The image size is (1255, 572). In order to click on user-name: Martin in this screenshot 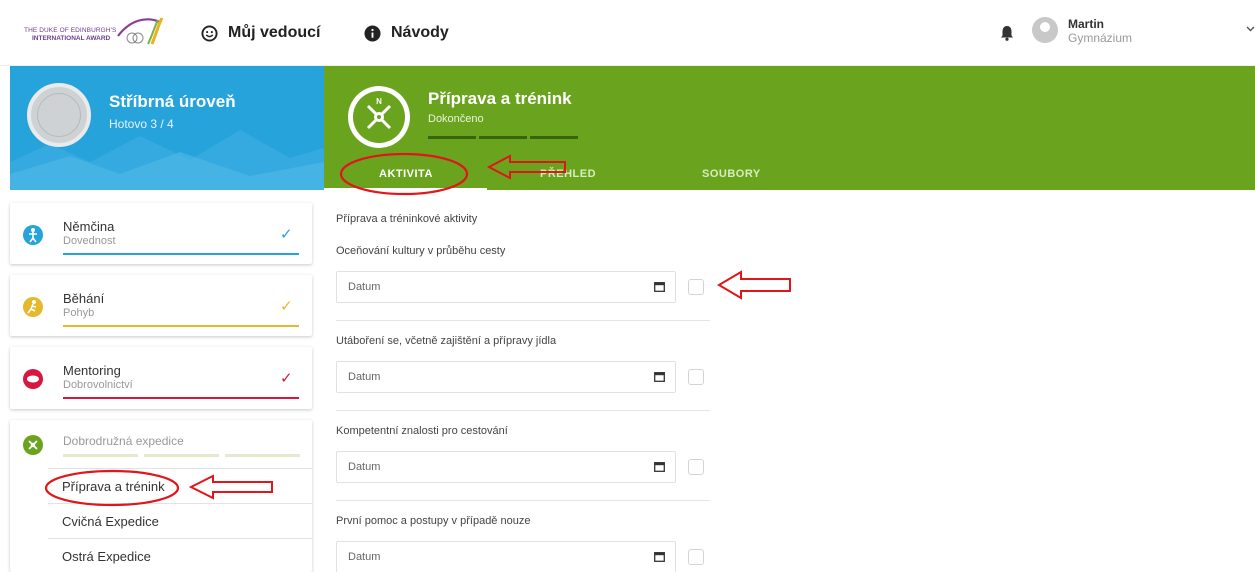, I will do `click(1086, 24)`.